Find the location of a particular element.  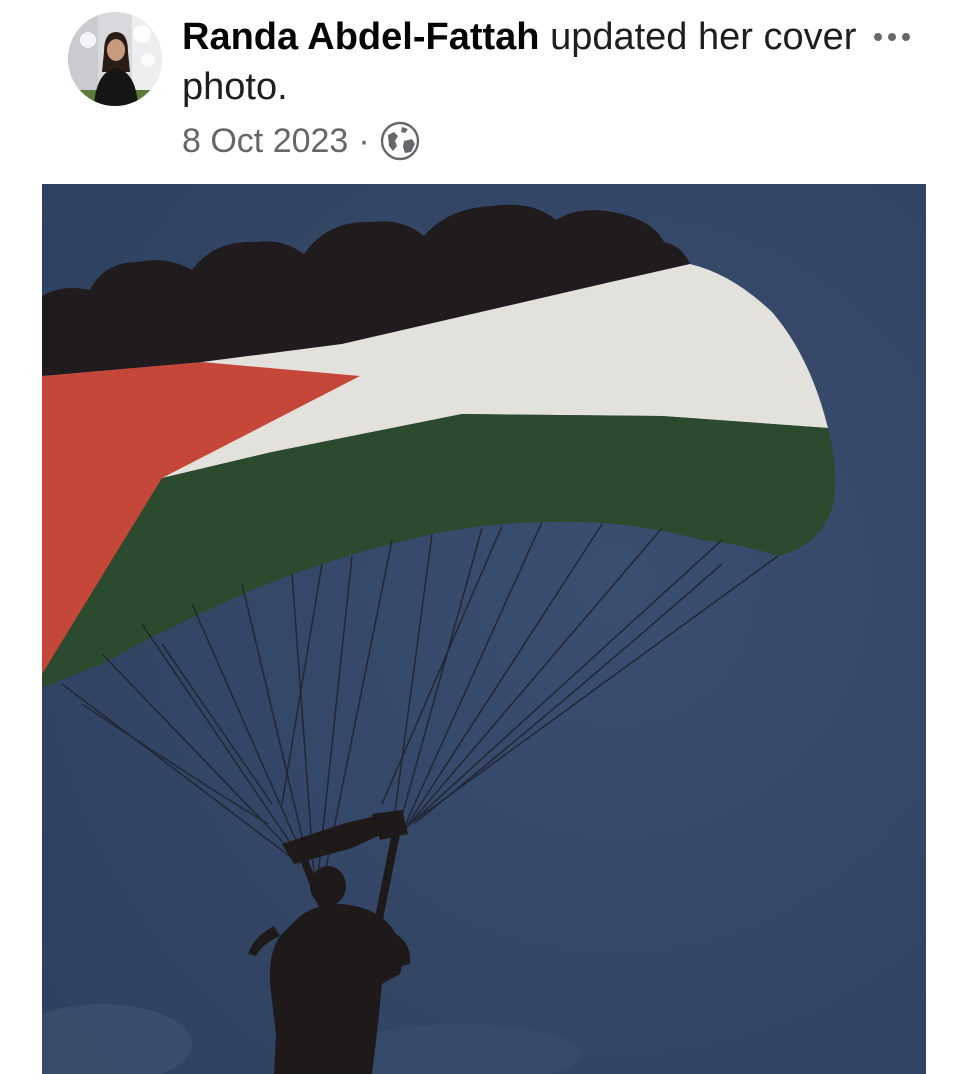

avatar-image is located at coordinates (115, 59).